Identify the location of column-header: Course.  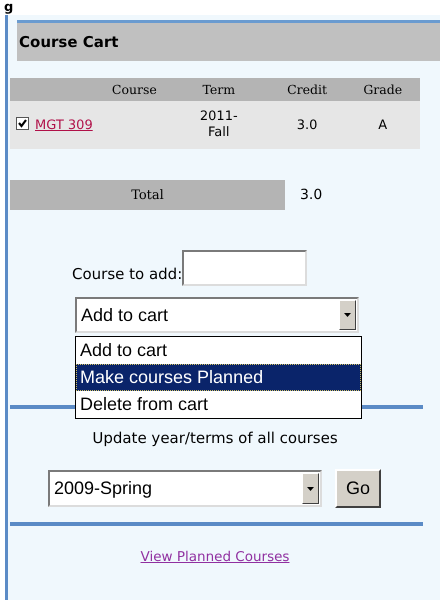
(89, 89).